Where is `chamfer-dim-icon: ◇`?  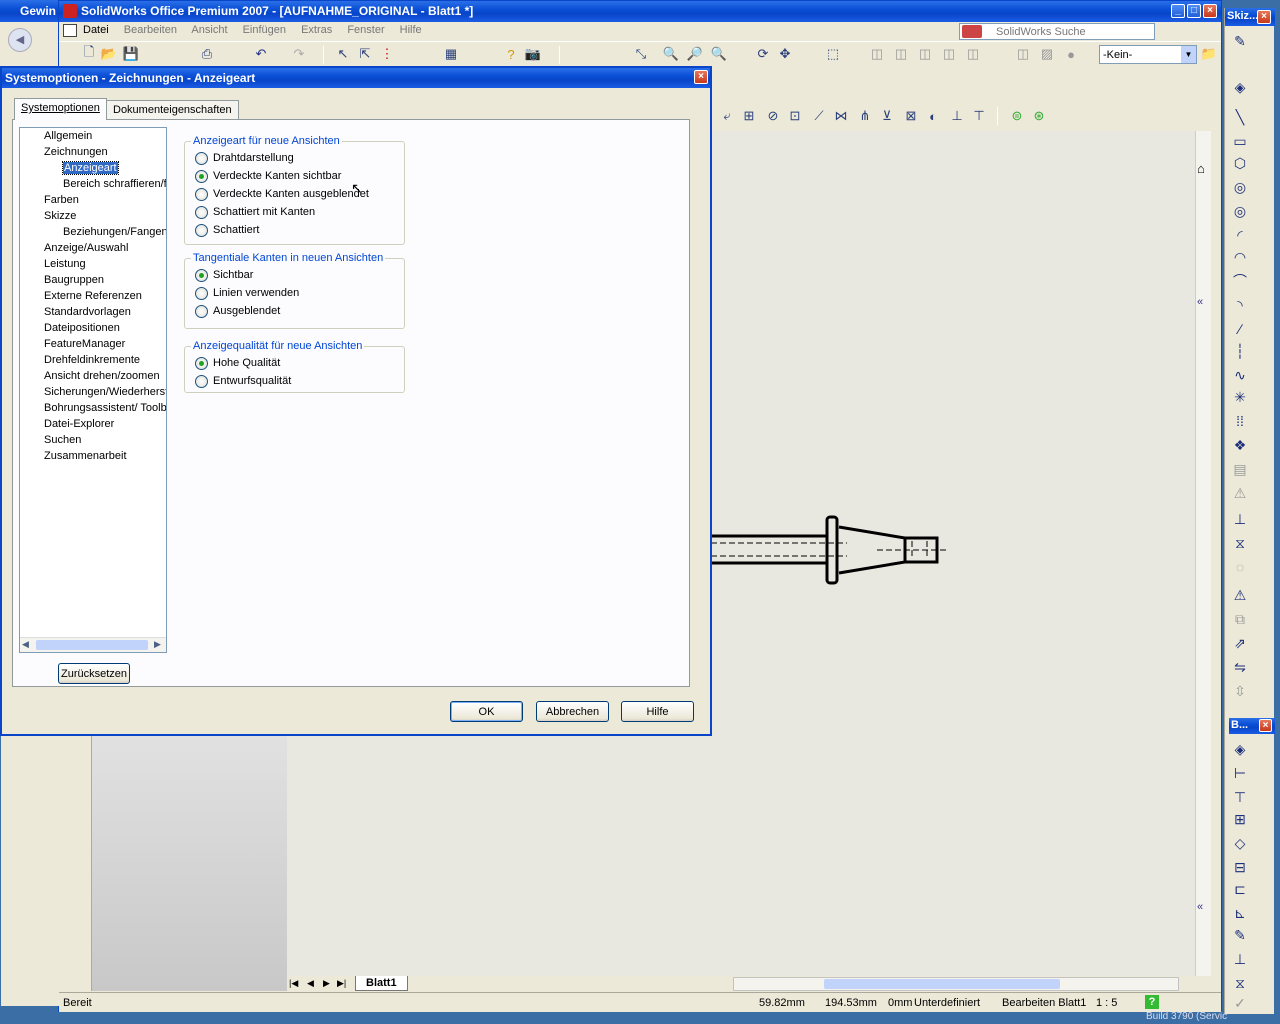
chamfer-dim-icon: ◇ is located at coordinates (1240, 843).